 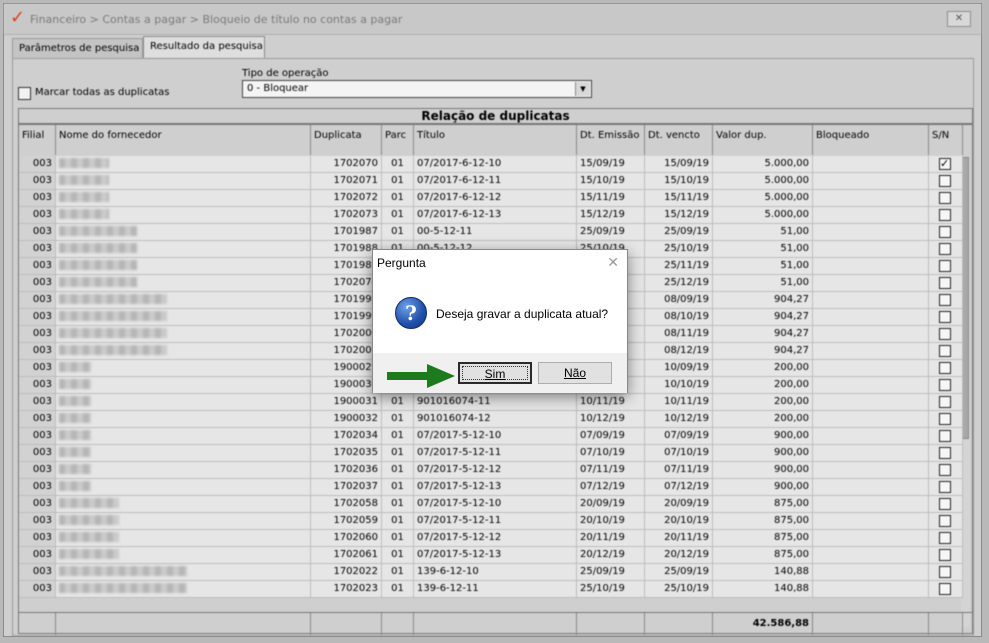 I want to click on pointer-arrow-icon, so click(x=421, y=376).